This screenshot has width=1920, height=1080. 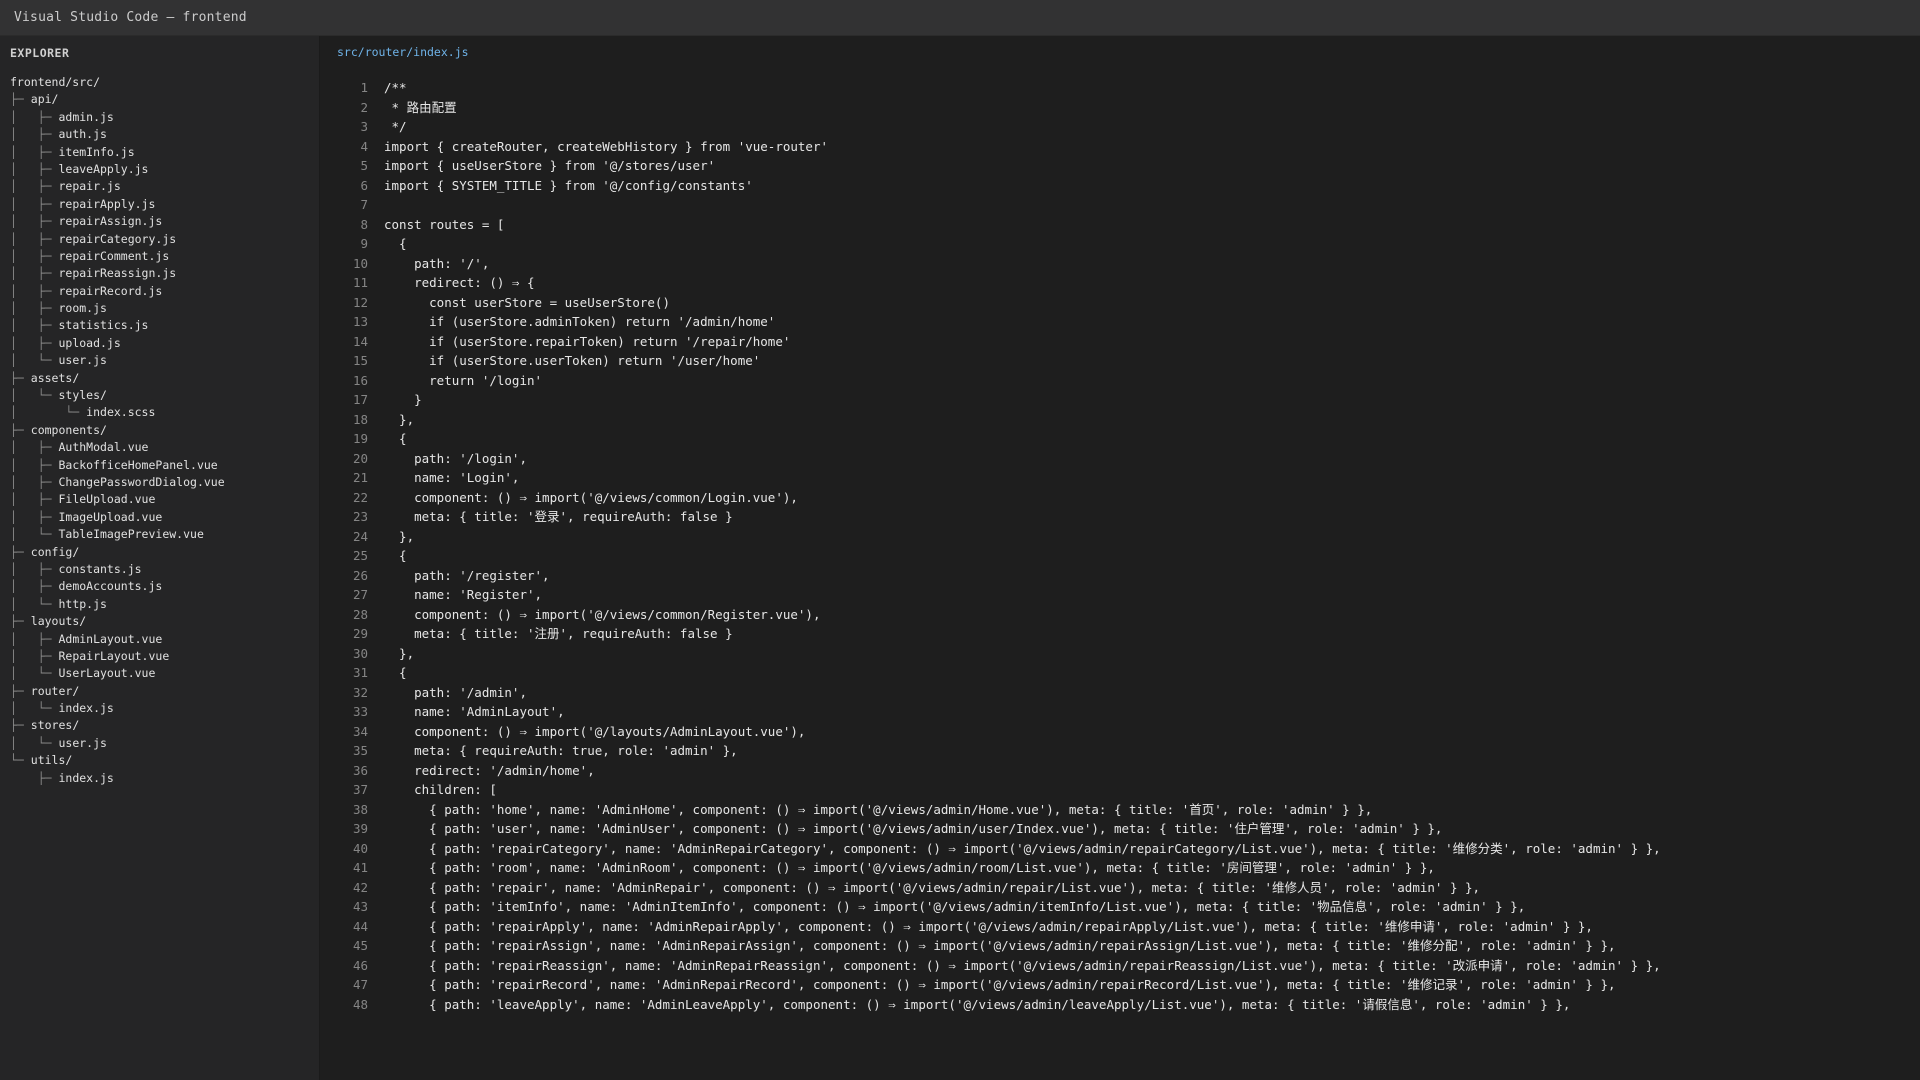 What do you see at coordinates (360, 984) in the screenshot?
I see `line-number: 47` at bounding box center [360, 984].